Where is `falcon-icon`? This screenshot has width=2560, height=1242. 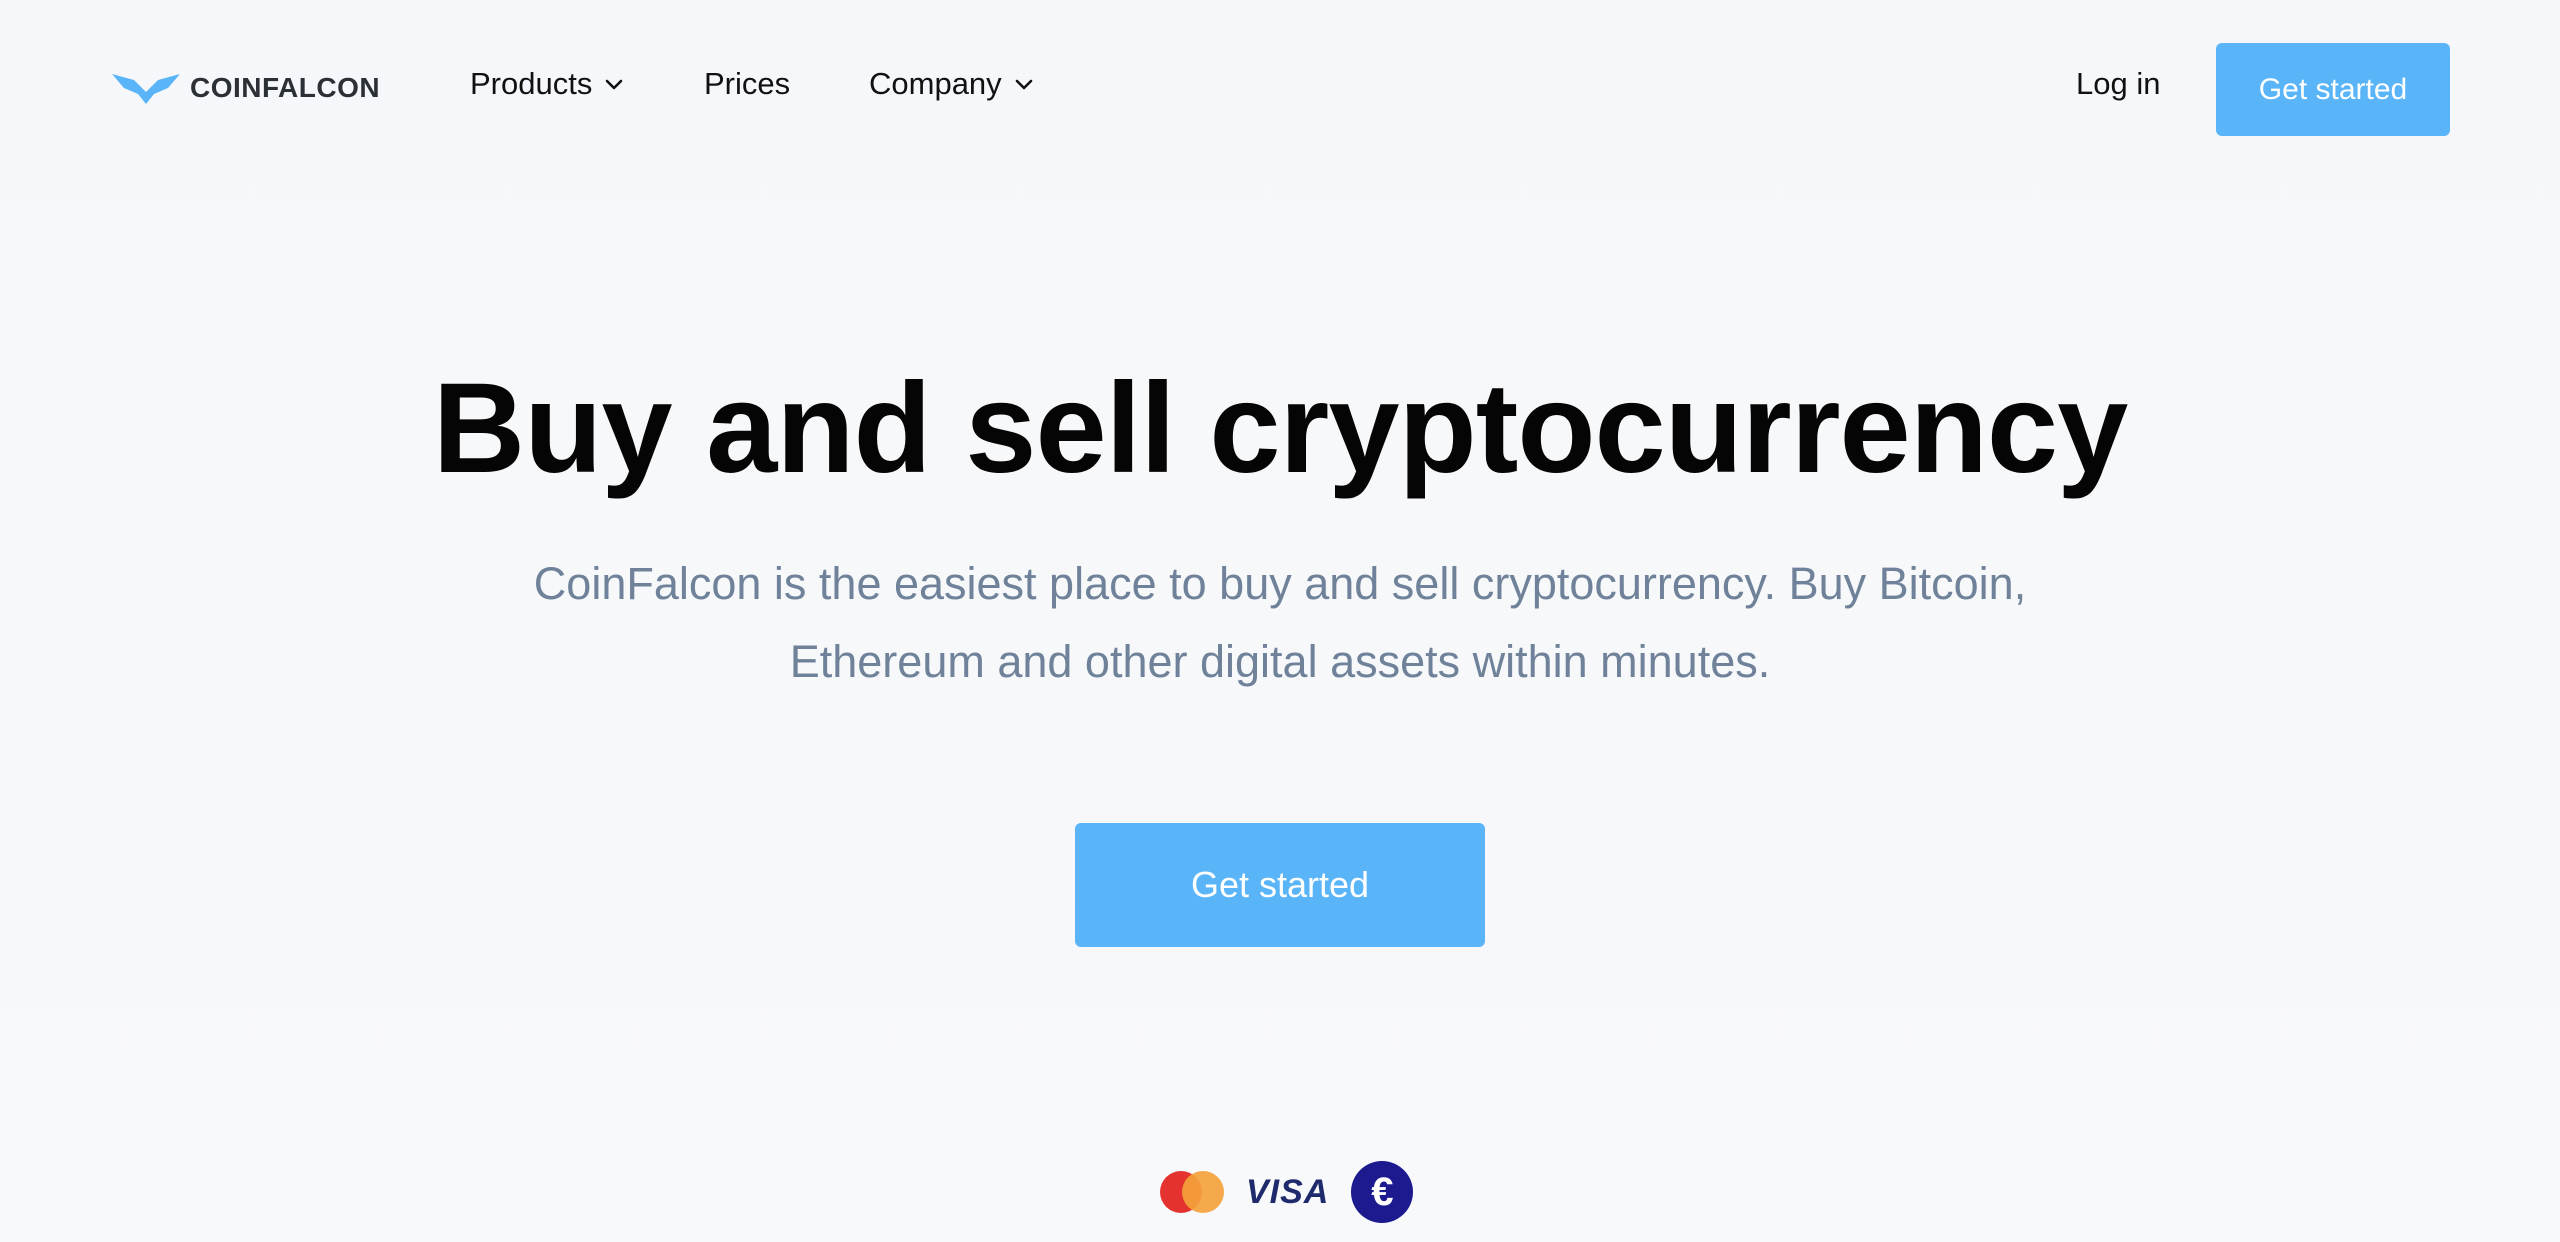
falcon-icon is located at coordinates (146, 89).